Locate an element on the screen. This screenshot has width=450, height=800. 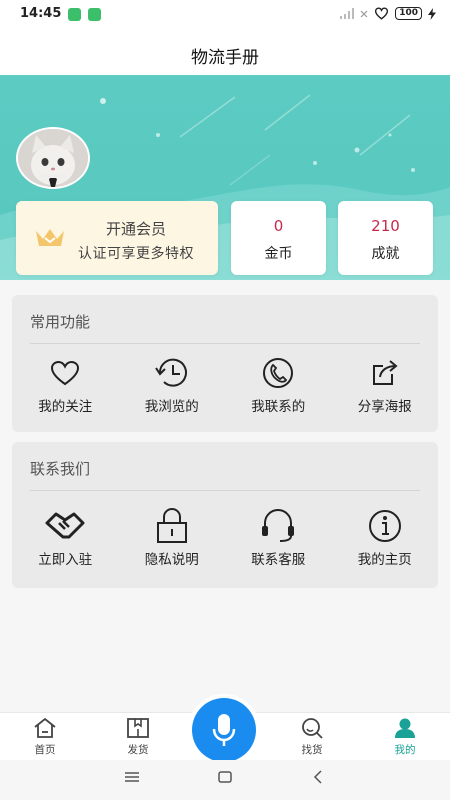
tab-mine: 我的 is located at coordinates (405, 737).